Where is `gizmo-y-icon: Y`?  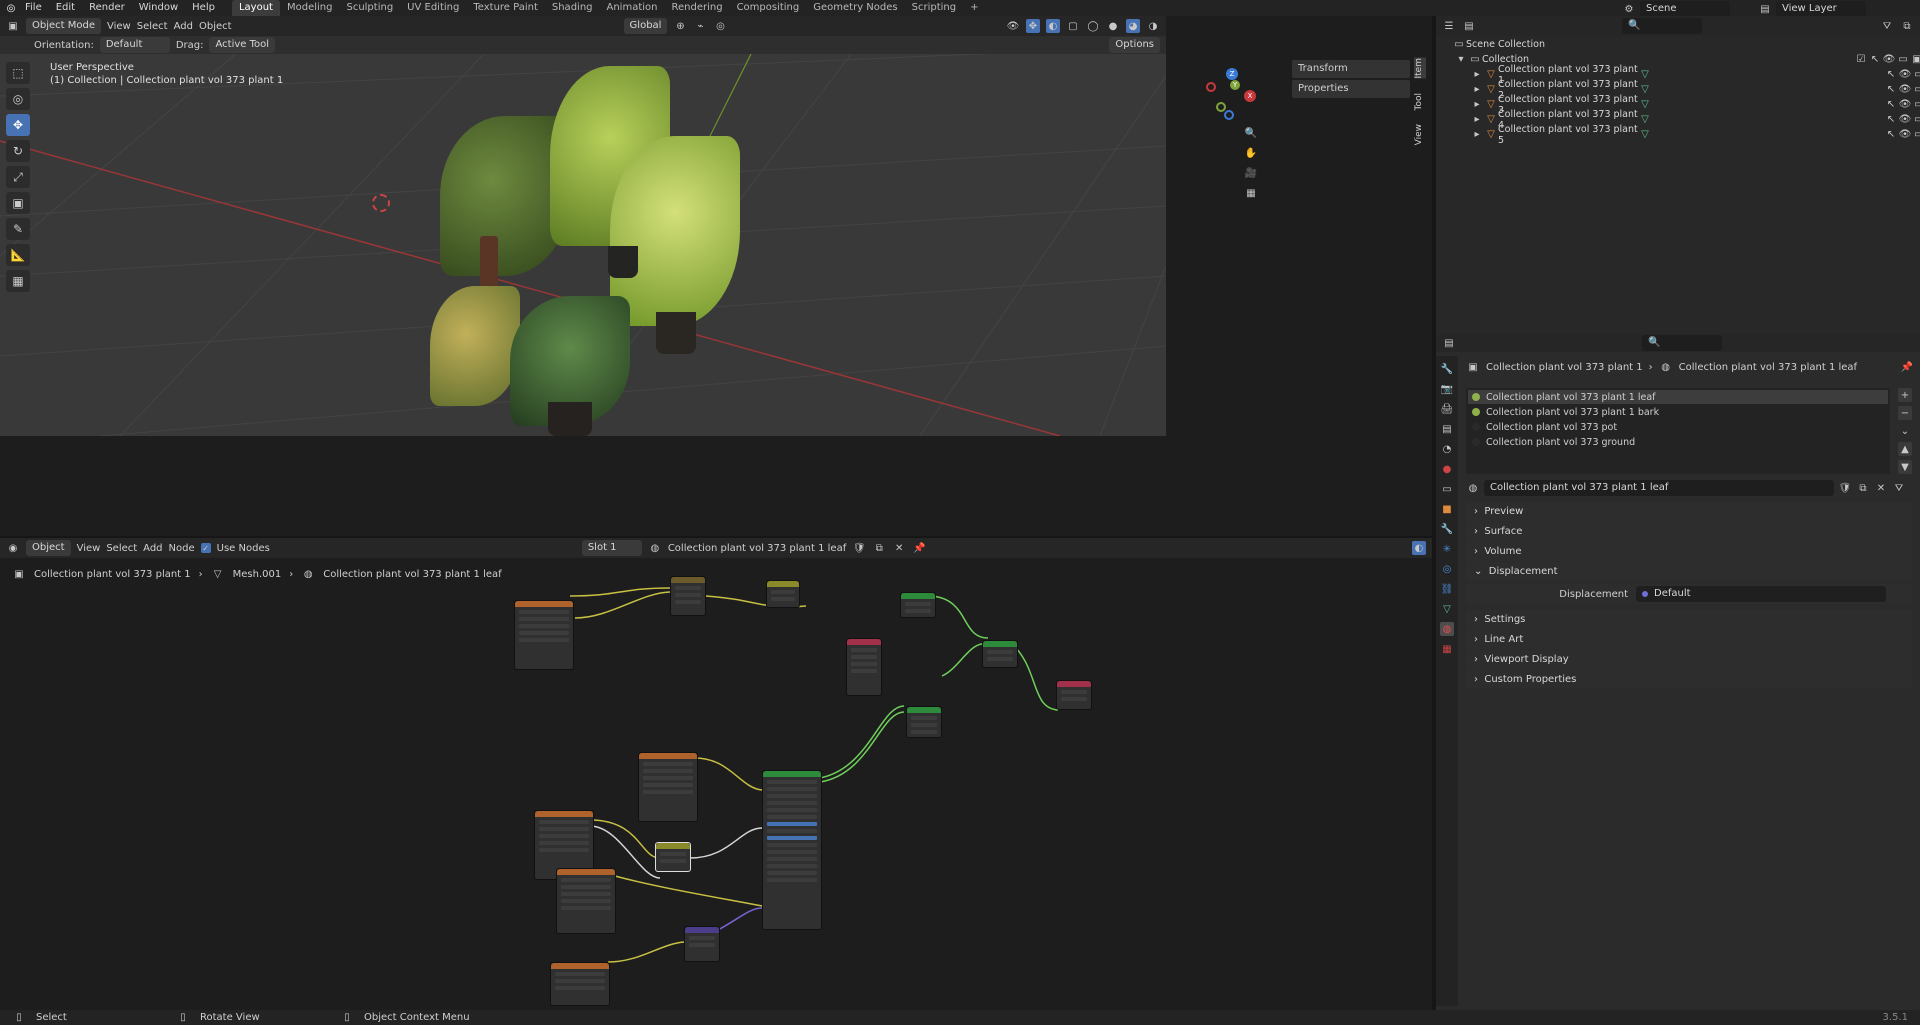
gizmo-y-icon: Y is located at coordinates (1235, 85).